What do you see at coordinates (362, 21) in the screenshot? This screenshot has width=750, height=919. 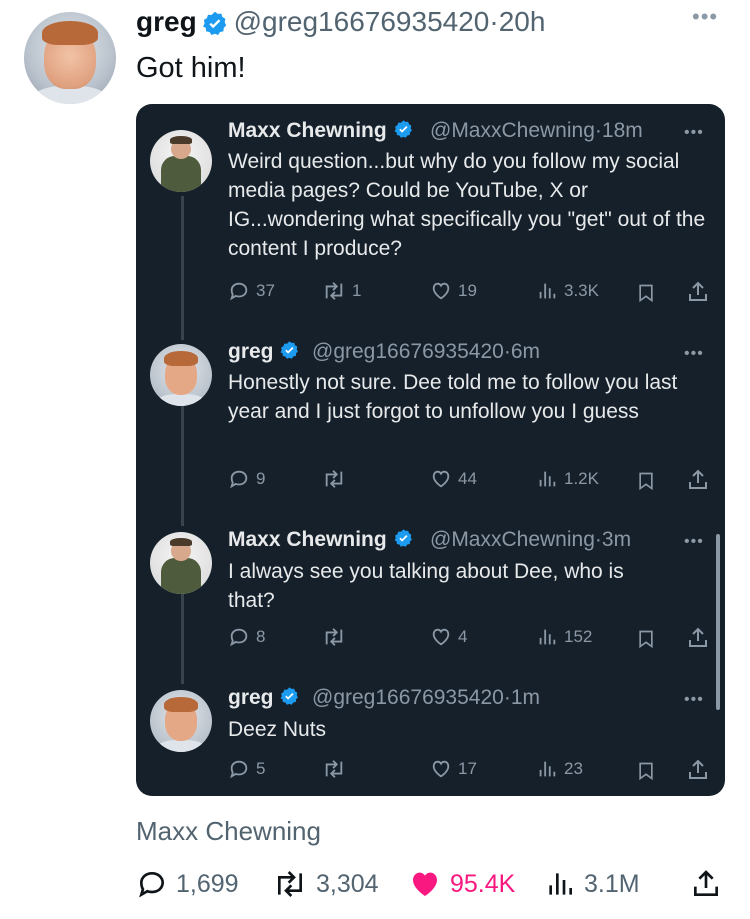 I see `author-handle: @greg16676935420` at bounding box center [362, 21].